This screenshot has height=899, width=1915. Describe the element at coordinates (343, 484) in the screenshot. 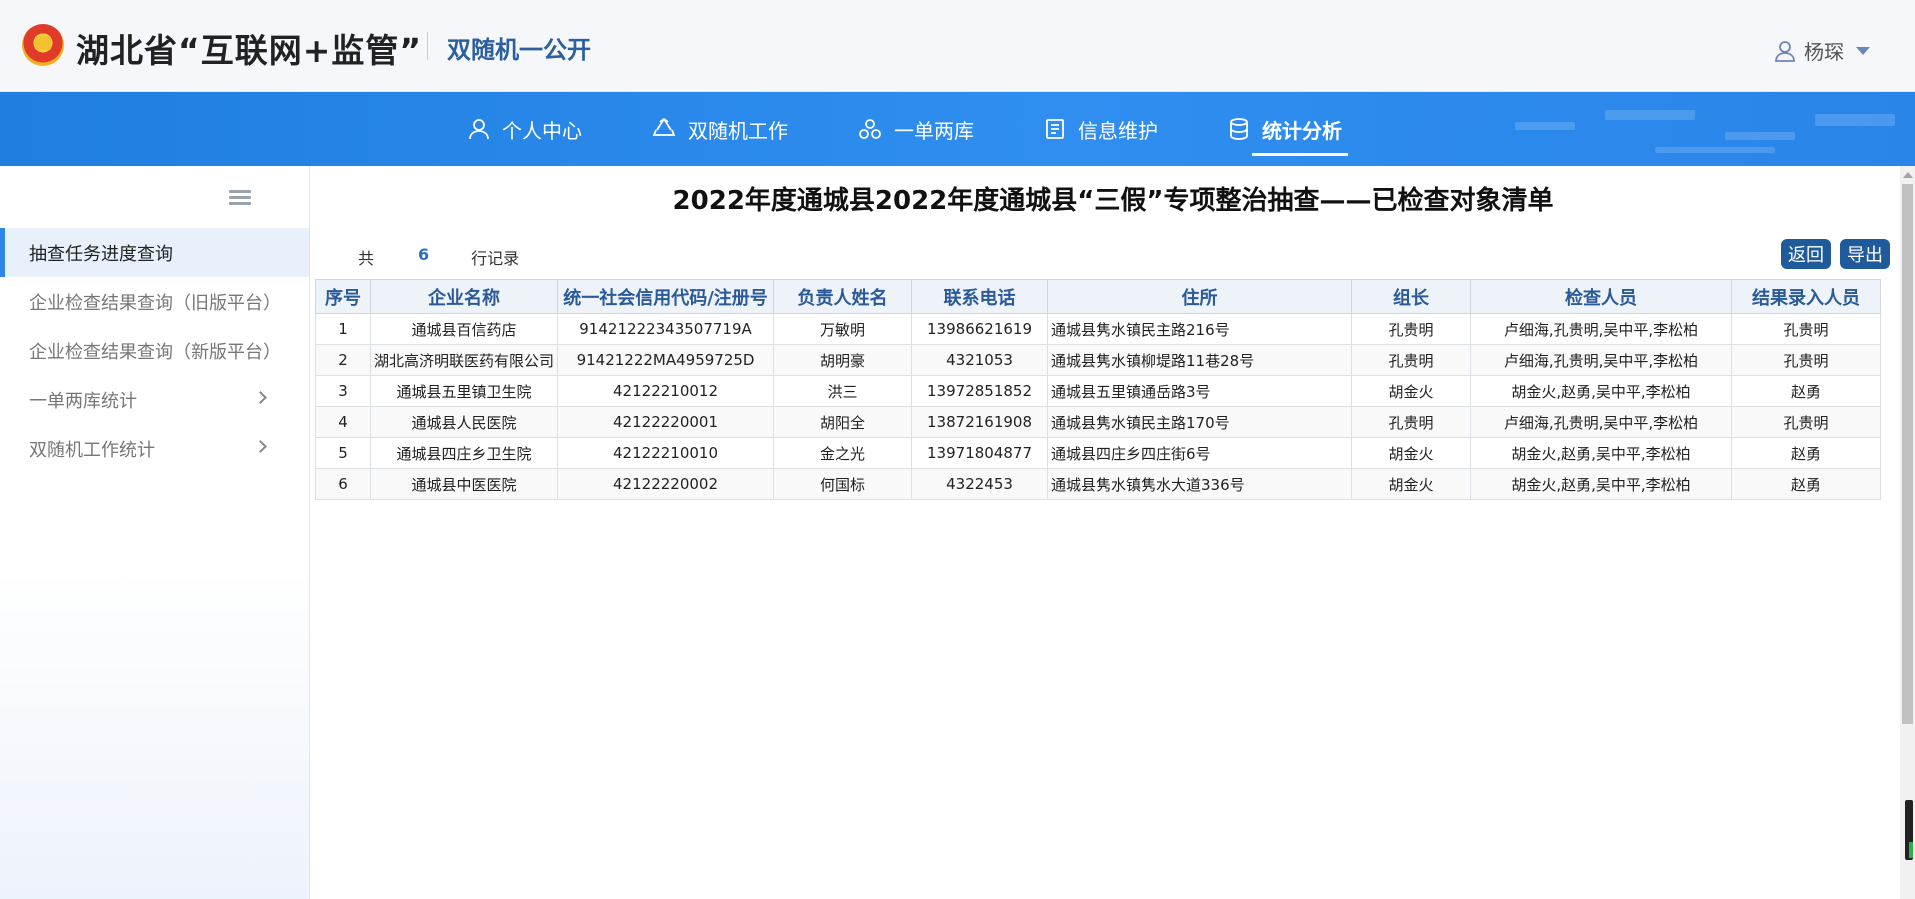

I see `cell-index: 6` at that location.